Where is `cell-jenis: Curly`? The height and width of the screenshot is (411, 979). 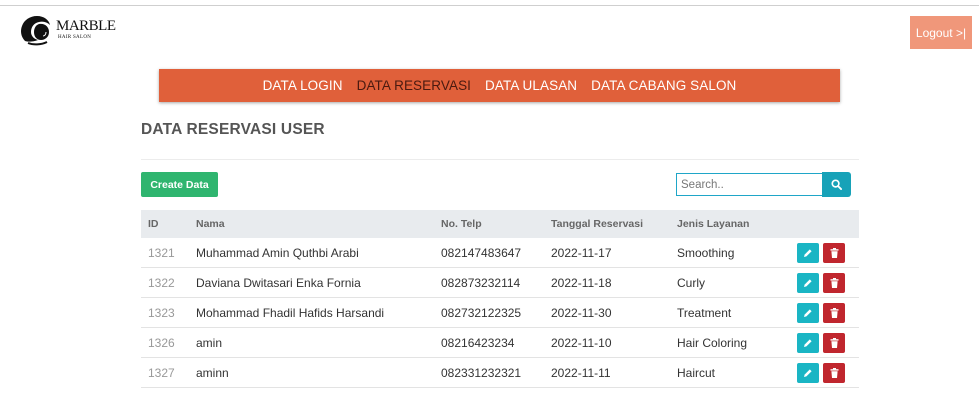 cell-jenis: Curly is located at coordinates (737, 282).